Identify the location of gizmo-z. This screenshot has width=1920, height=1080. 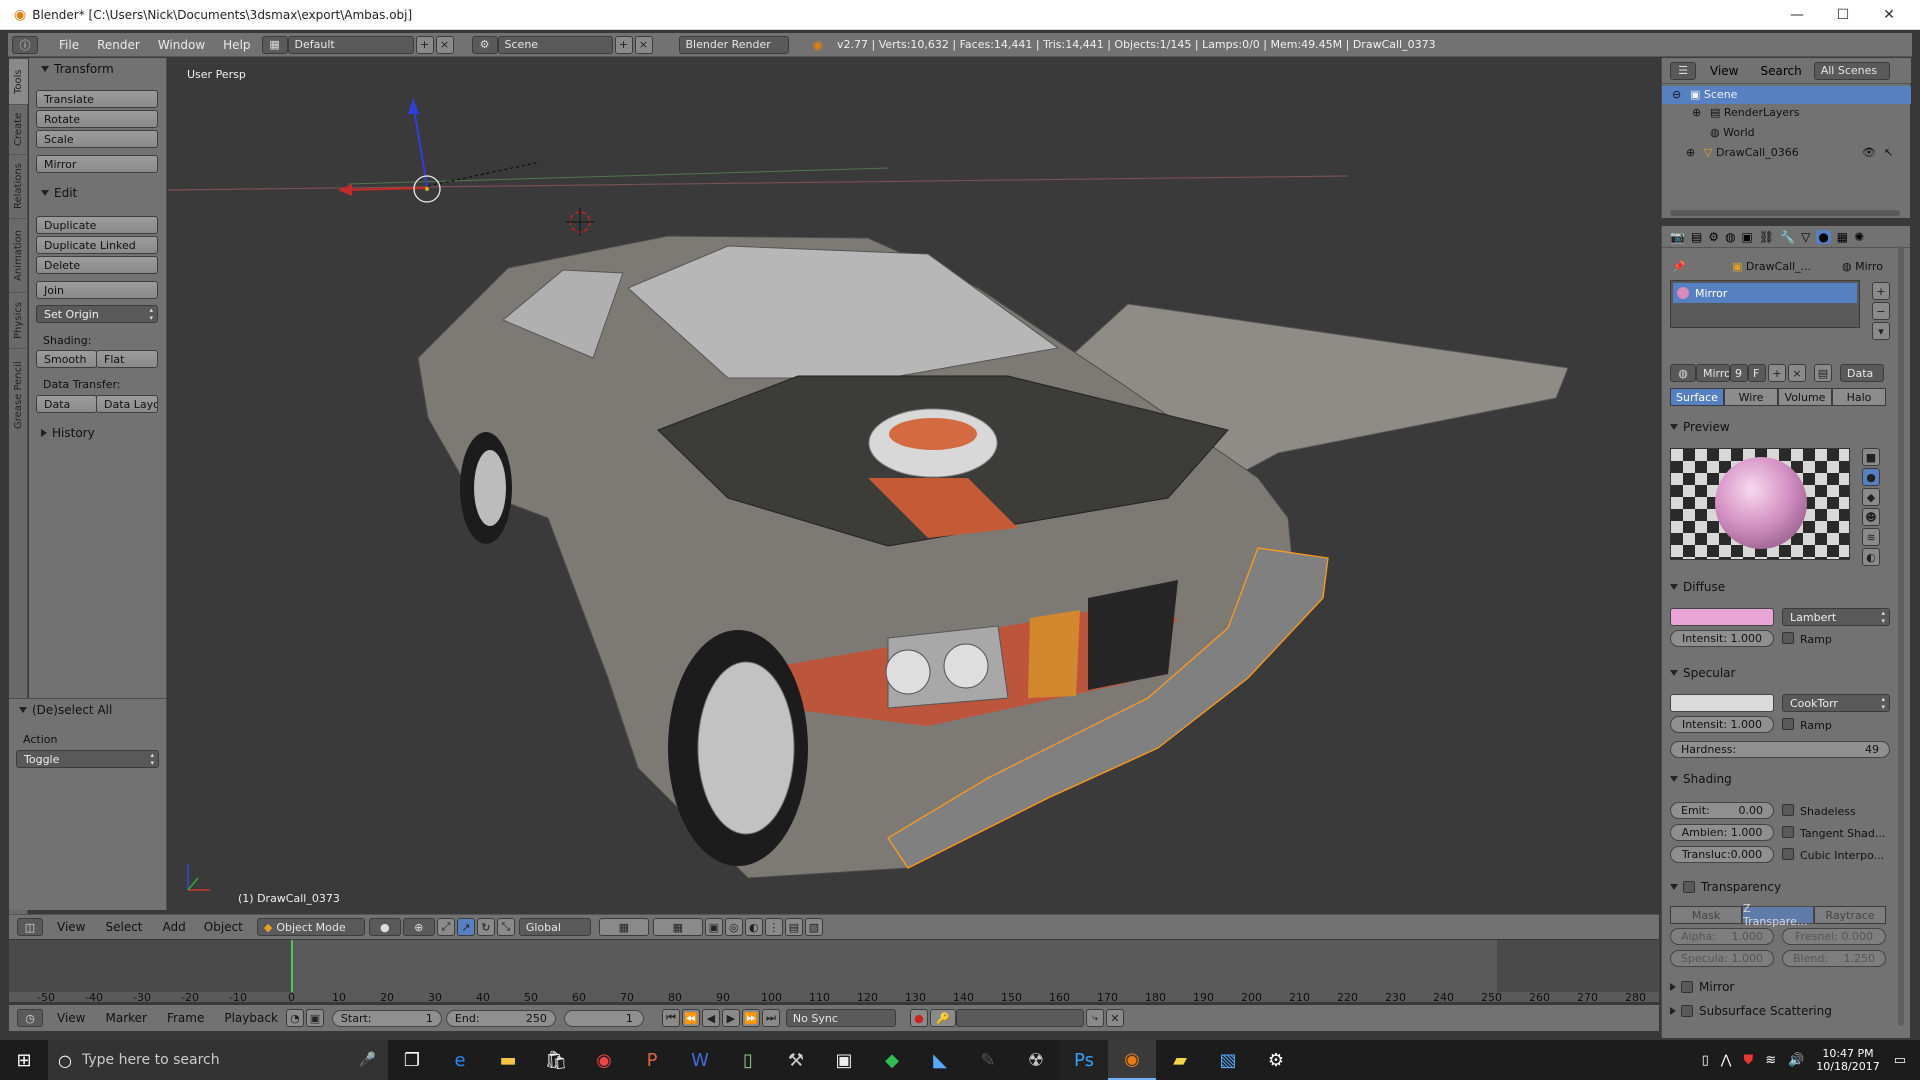
(420, 144).